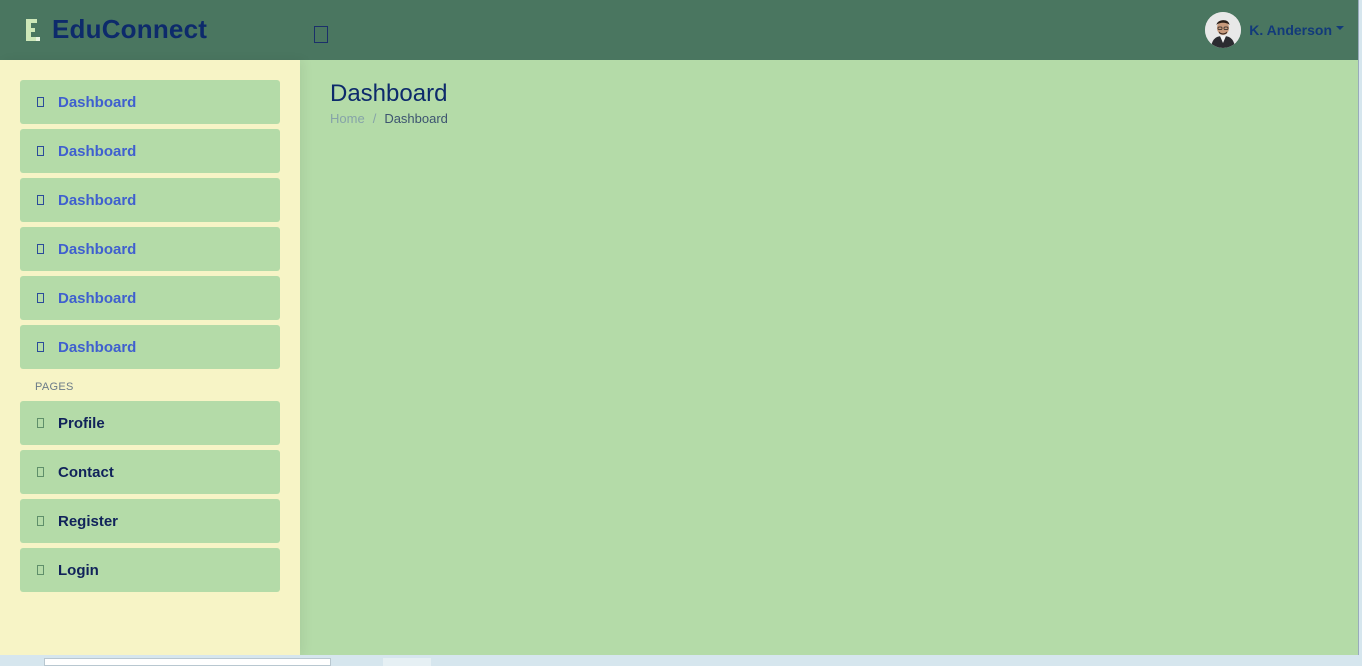 This screenshot has width=1362, height=666. Describe the element at coordinates (130, 29) in the screenshot. I see `brand-name: EduConnect` at that location.